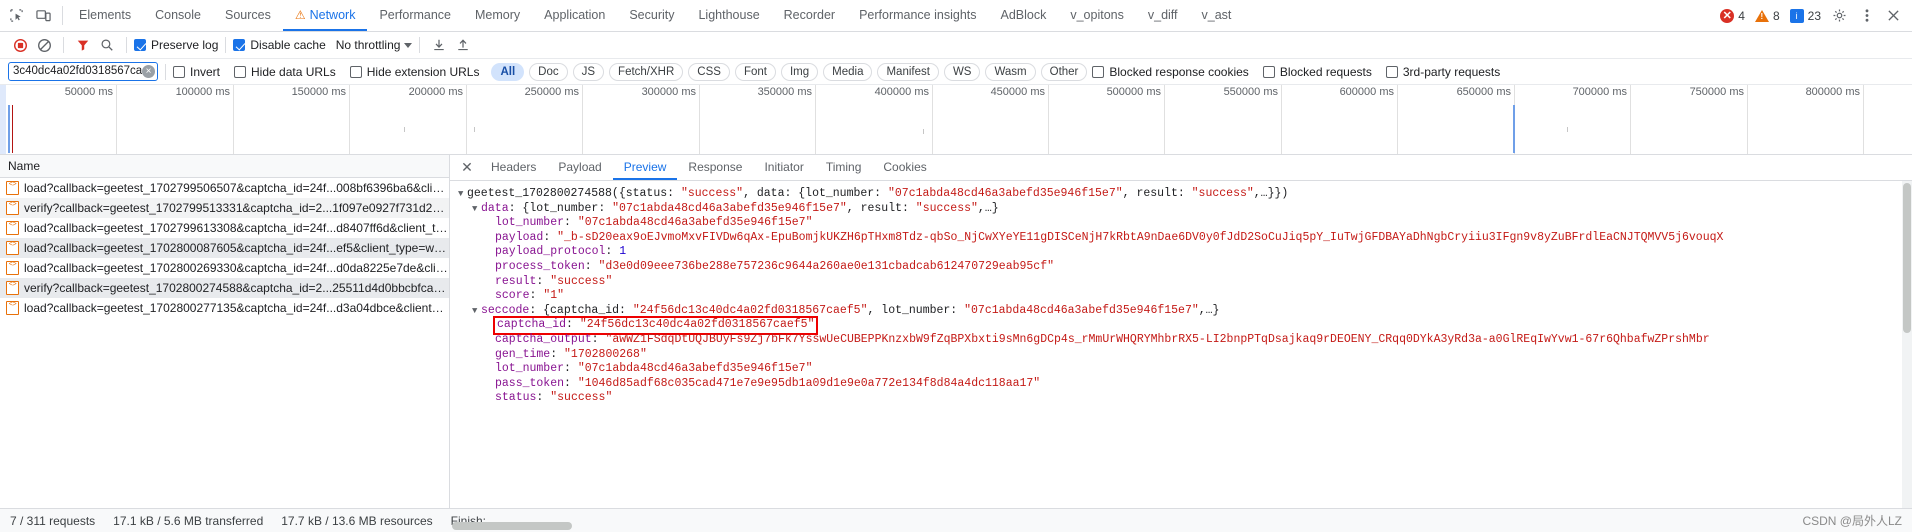 Image resolution: width=1912 pixels, height=532 pixels. What do you see at coordinates (697, 325) in the screenshot?
I see `json-string: "24f56dc13c40dc4a02fd0318567caef5"` at bounding box center [697, 325].